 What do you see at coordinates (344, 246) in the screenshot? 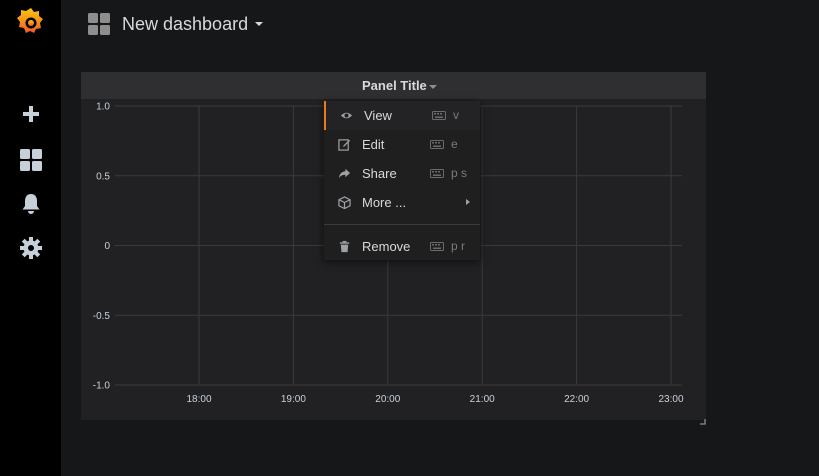
I see `trash-icon` at bounding box center [344, 246].